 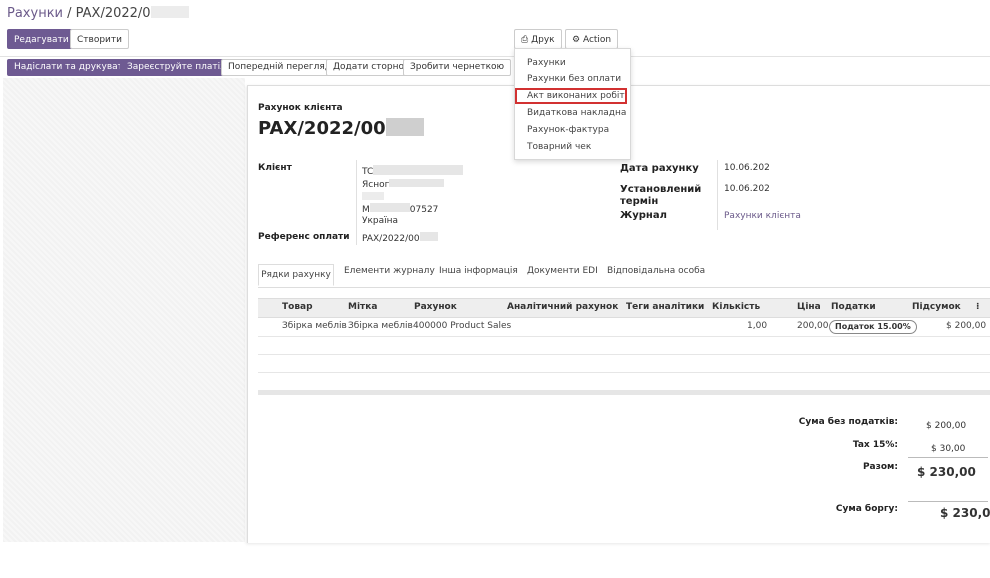 What do you see at coordinates (275, 168) in the screenshot?
I see `customer-label: Клієнт` at bounding box center [275, 168].